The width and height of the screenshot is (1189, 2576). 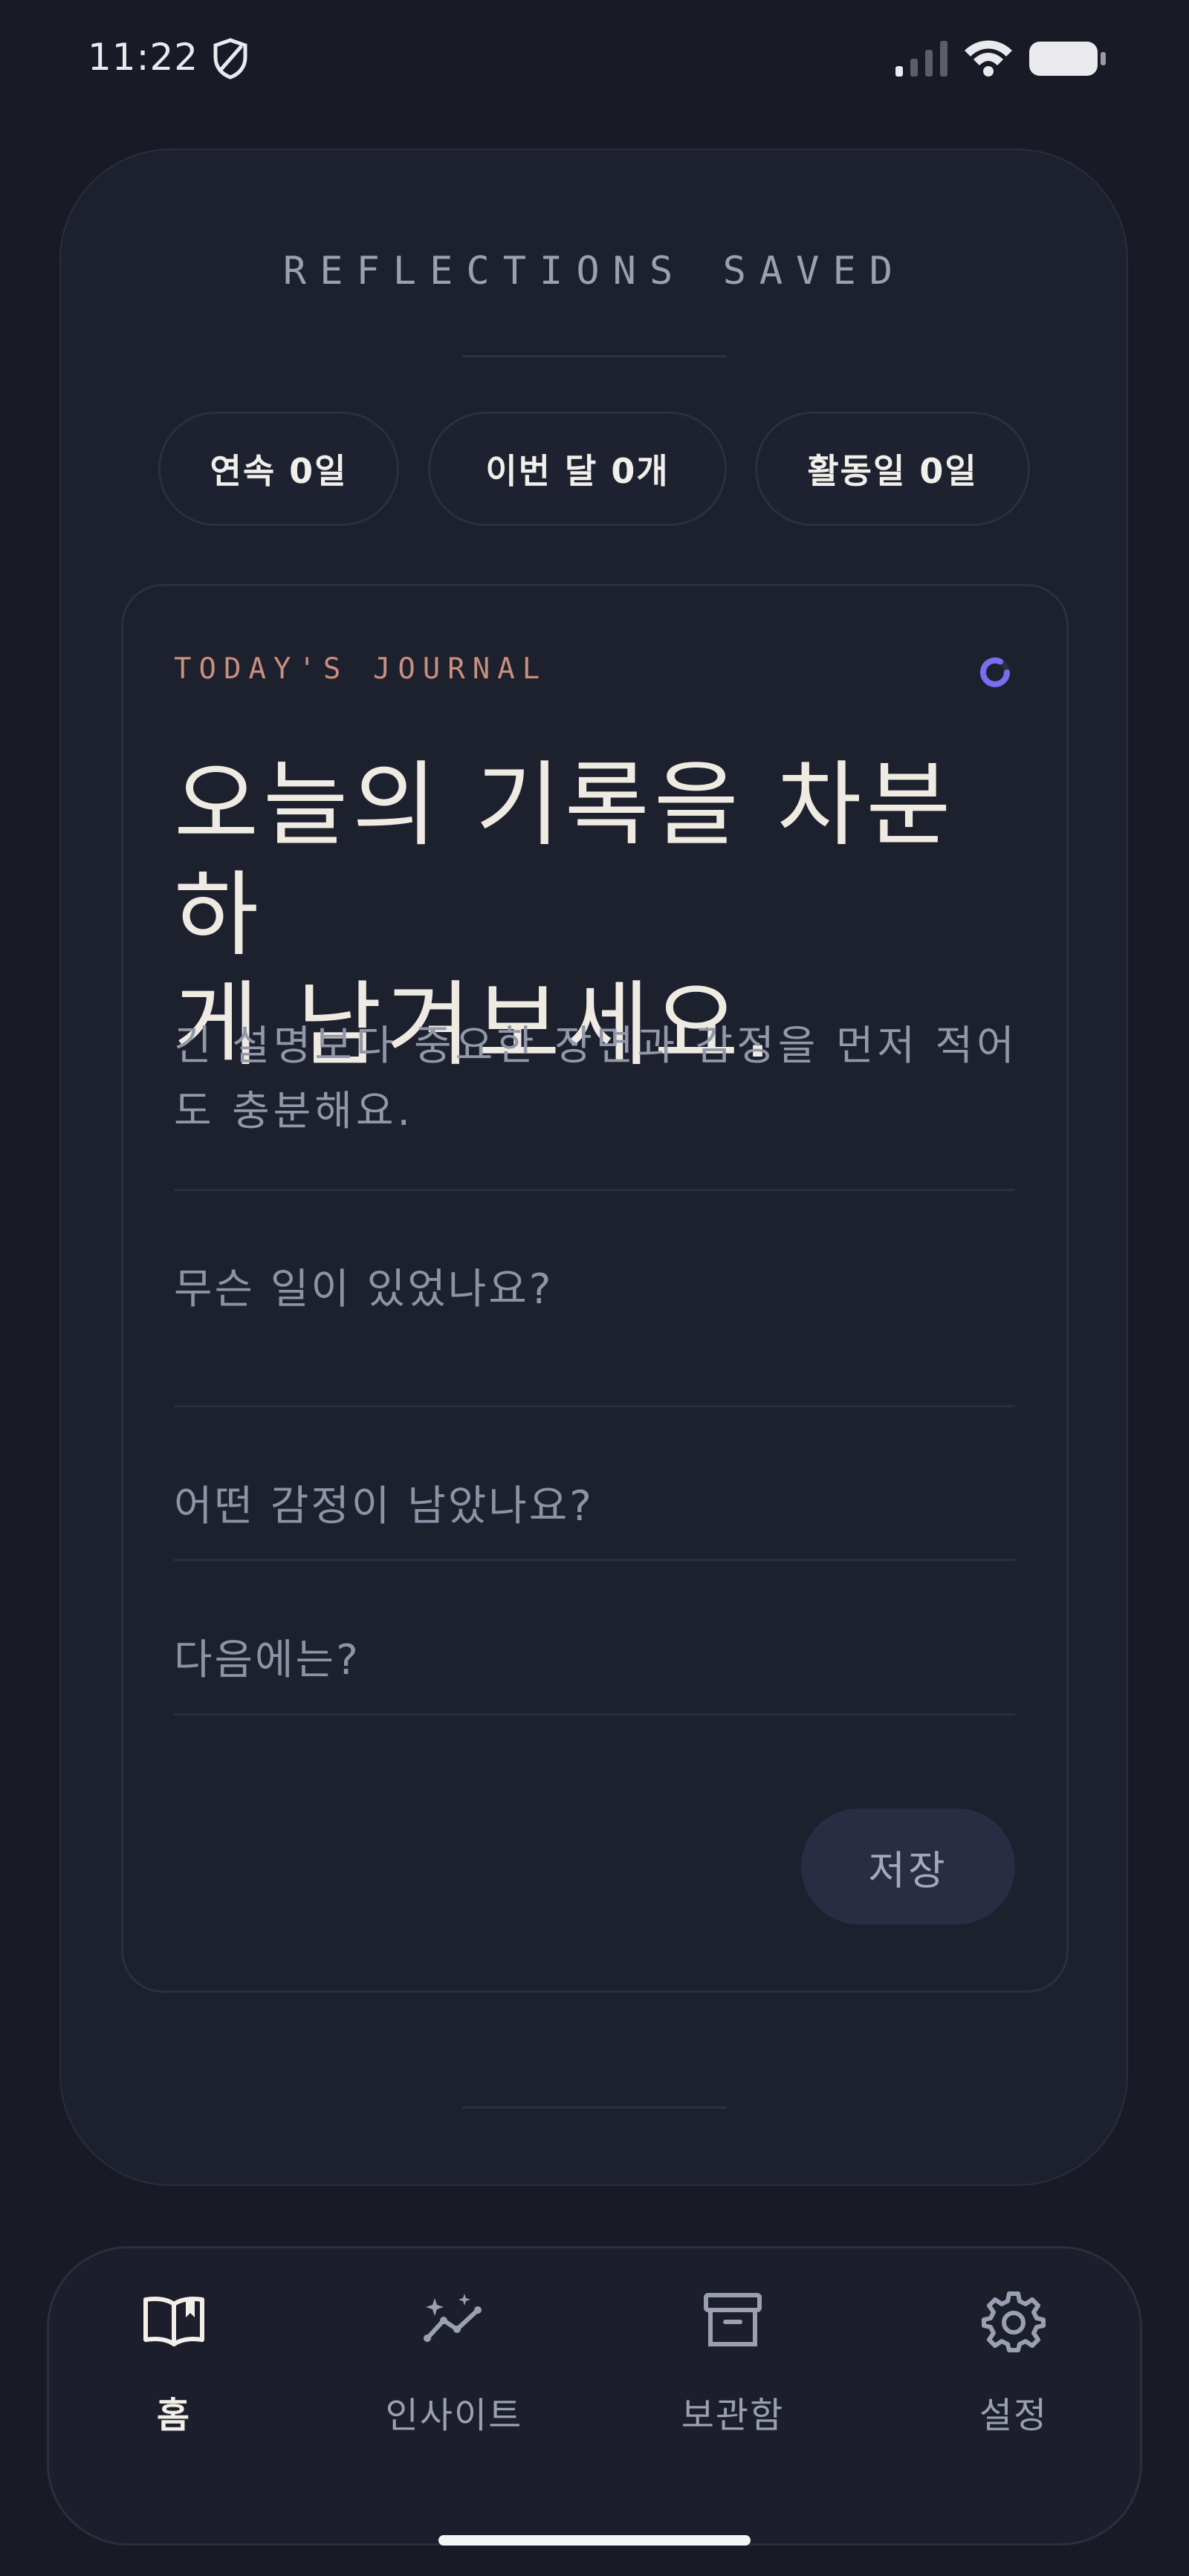 What do you see at coordinates (732, 2361) in the screenshot?
I see `nav-archive: 보관함` at bounding box center [732, 2361].